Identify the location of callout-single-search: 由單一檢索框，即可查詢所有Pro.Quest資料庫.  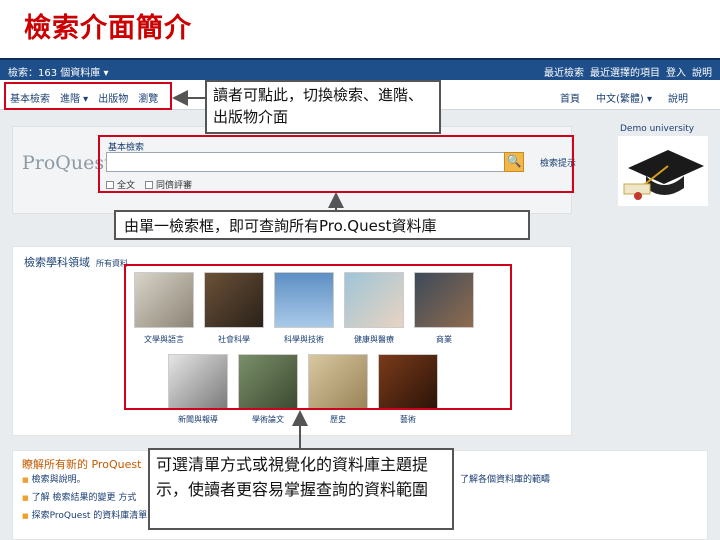
(322, 225).